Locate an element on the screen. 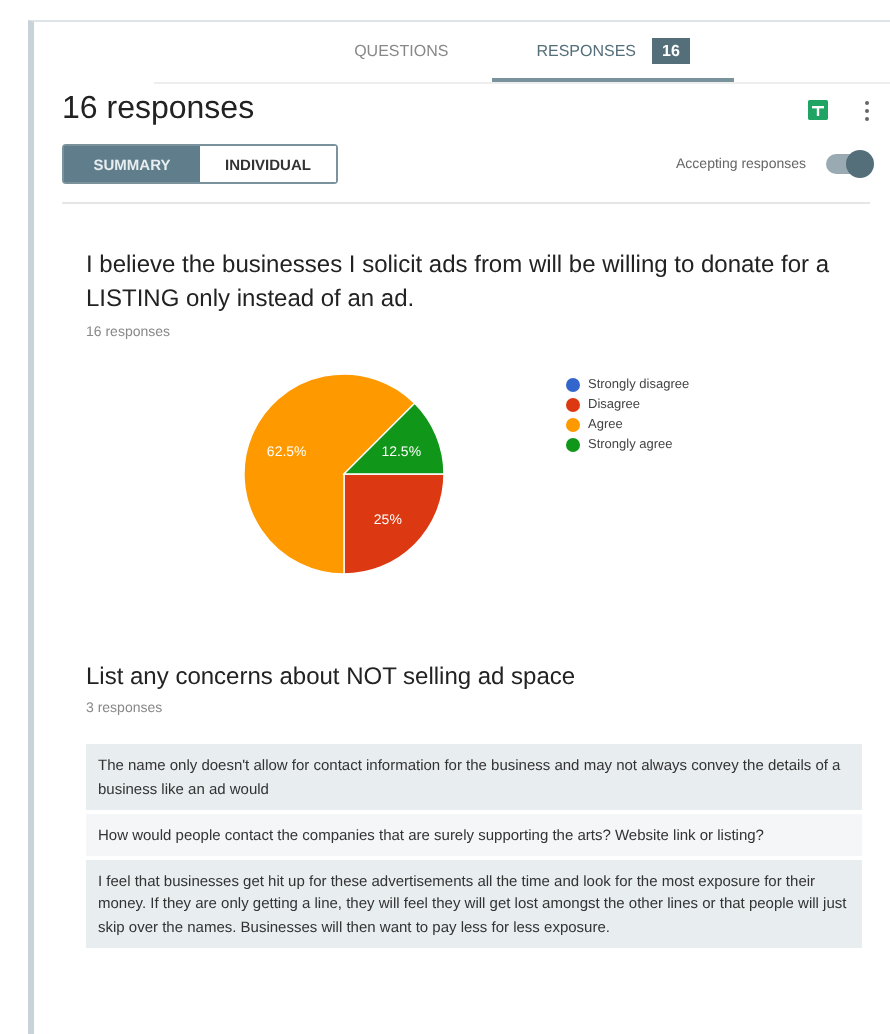 The width and height of the screenshot is (890, 1034). count-badge: 16 is located at coordinates (671, 50).